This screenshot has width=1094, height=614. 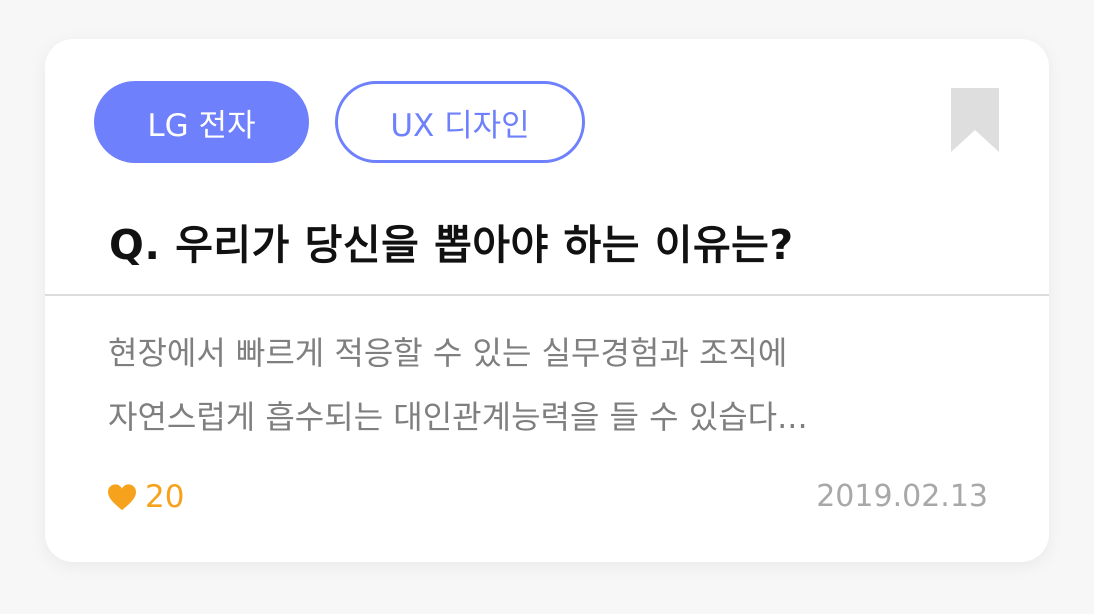 I want to click on tag-list: LG 전자 UX 디자인, so click(x=339, y=122).